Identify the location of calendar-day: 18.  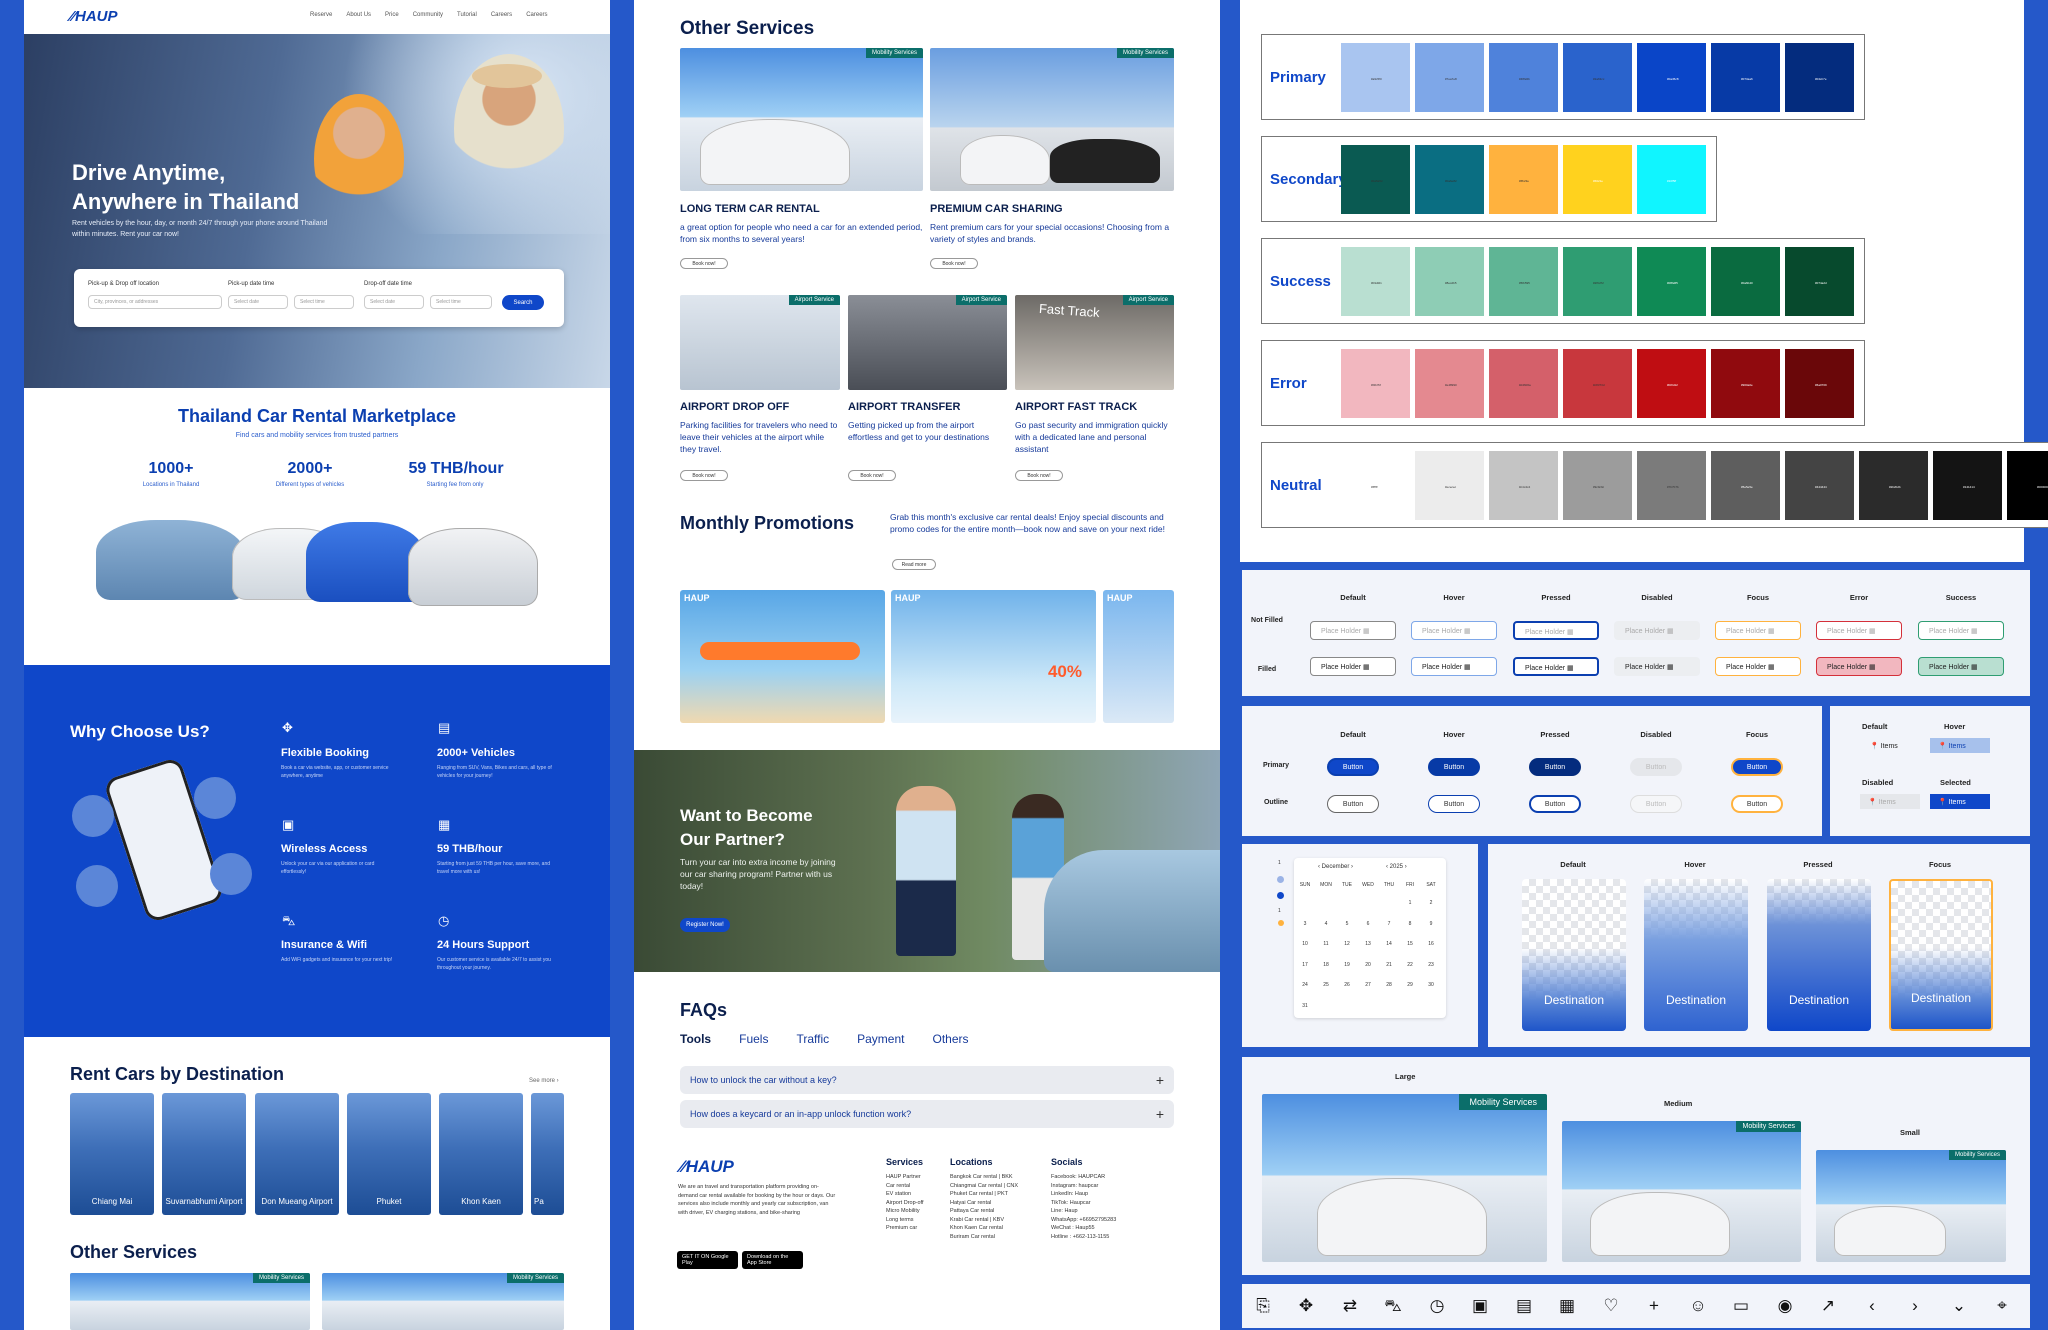
(1326, 965).